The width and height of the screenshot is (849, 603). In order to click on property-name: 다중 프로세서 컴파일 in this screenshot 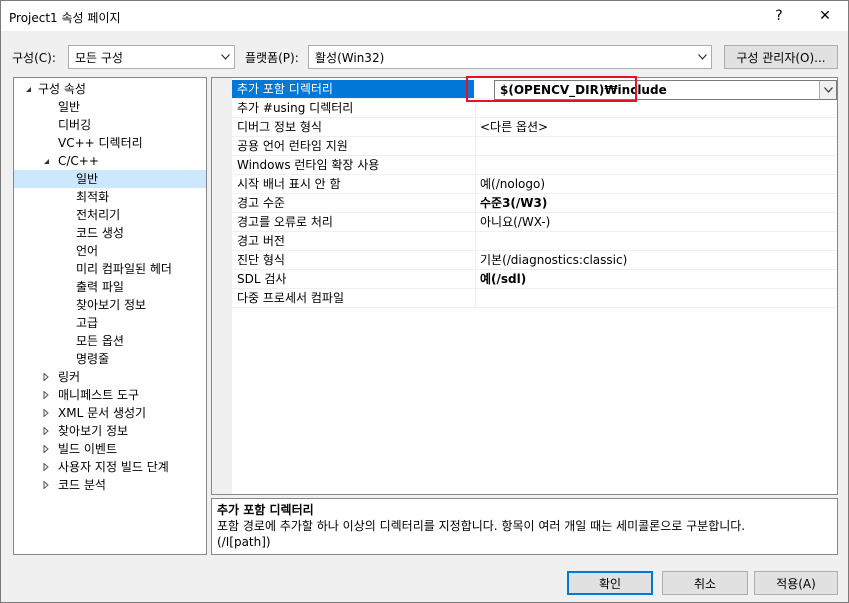, I will do `click(290, 298)`.